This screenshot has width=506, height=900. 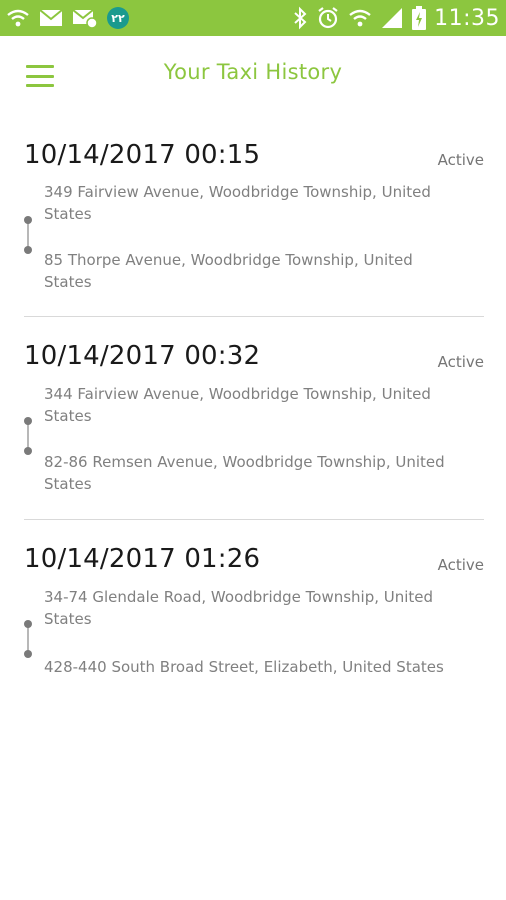 I want to click on bluetooth-icon, so click(x=300, y=18).